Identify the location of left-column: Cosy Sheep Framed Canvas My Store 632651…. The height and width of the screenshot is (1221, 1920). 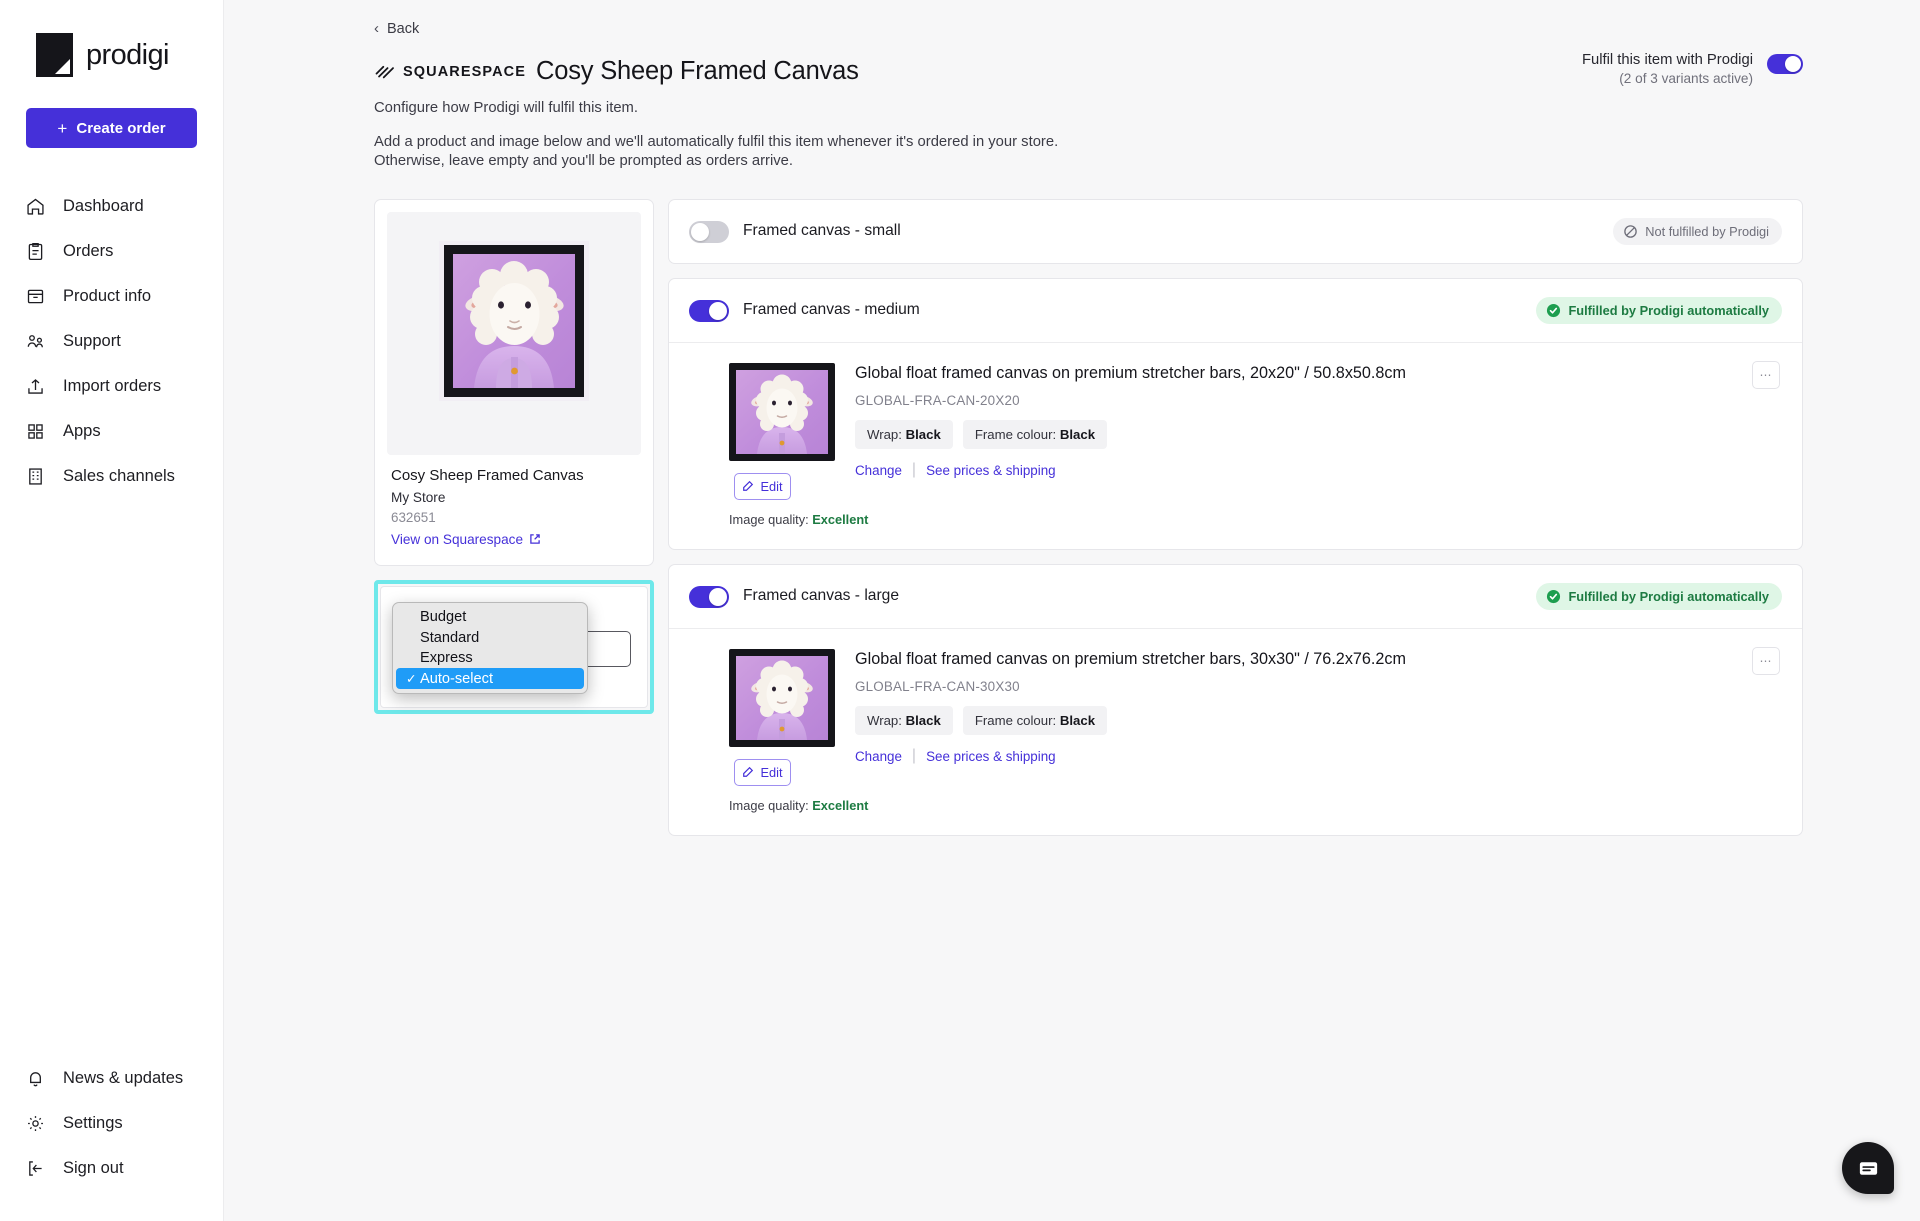
(514, 524).